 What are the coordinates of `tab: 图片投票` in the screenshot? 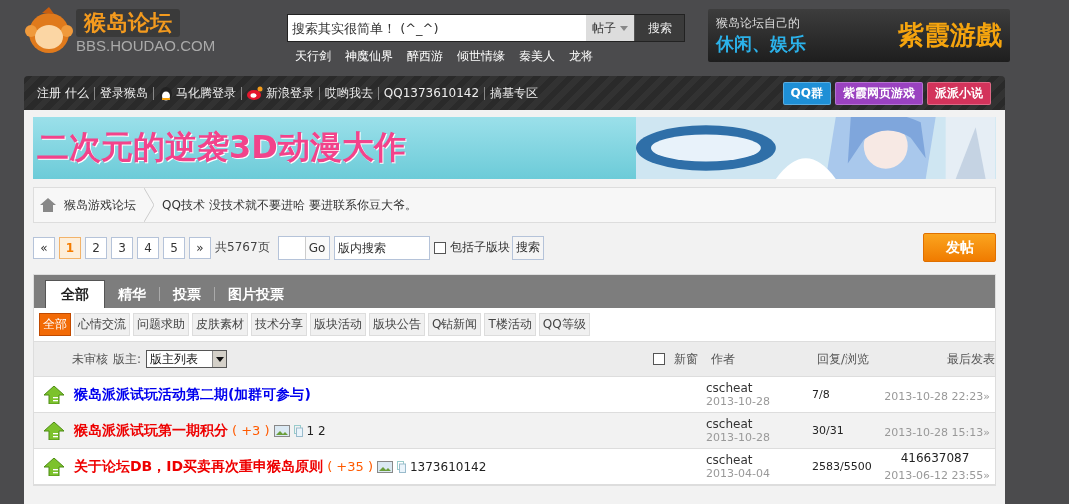 It's located at (256, 294).